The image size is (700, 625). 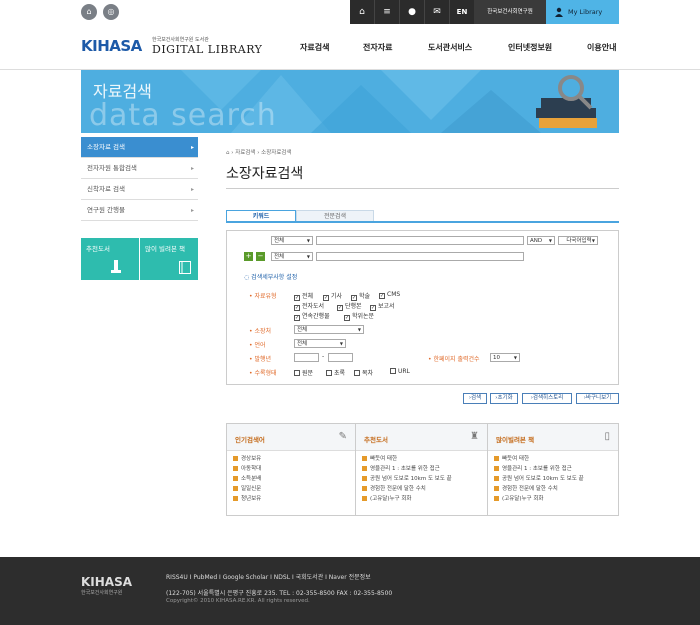 What do you see at coordinates (376, 440) in the screenshot?
I see `panel-title: 추천도서` at bounding box center [376, 440].